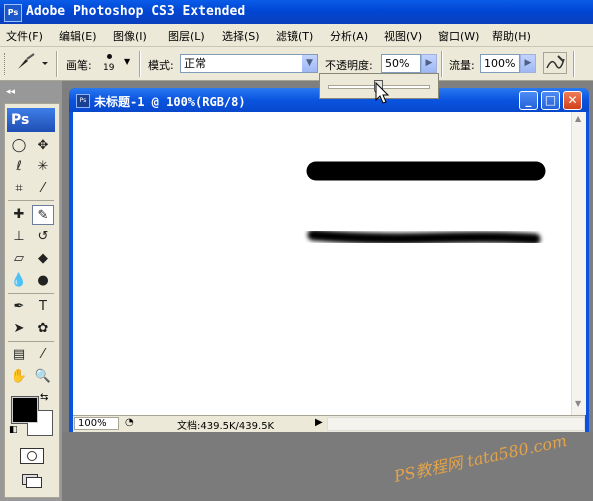  Describe the element at coordinates (10, 92) in the screenshot. I see `collapse-icon: ◂◂` at that location.